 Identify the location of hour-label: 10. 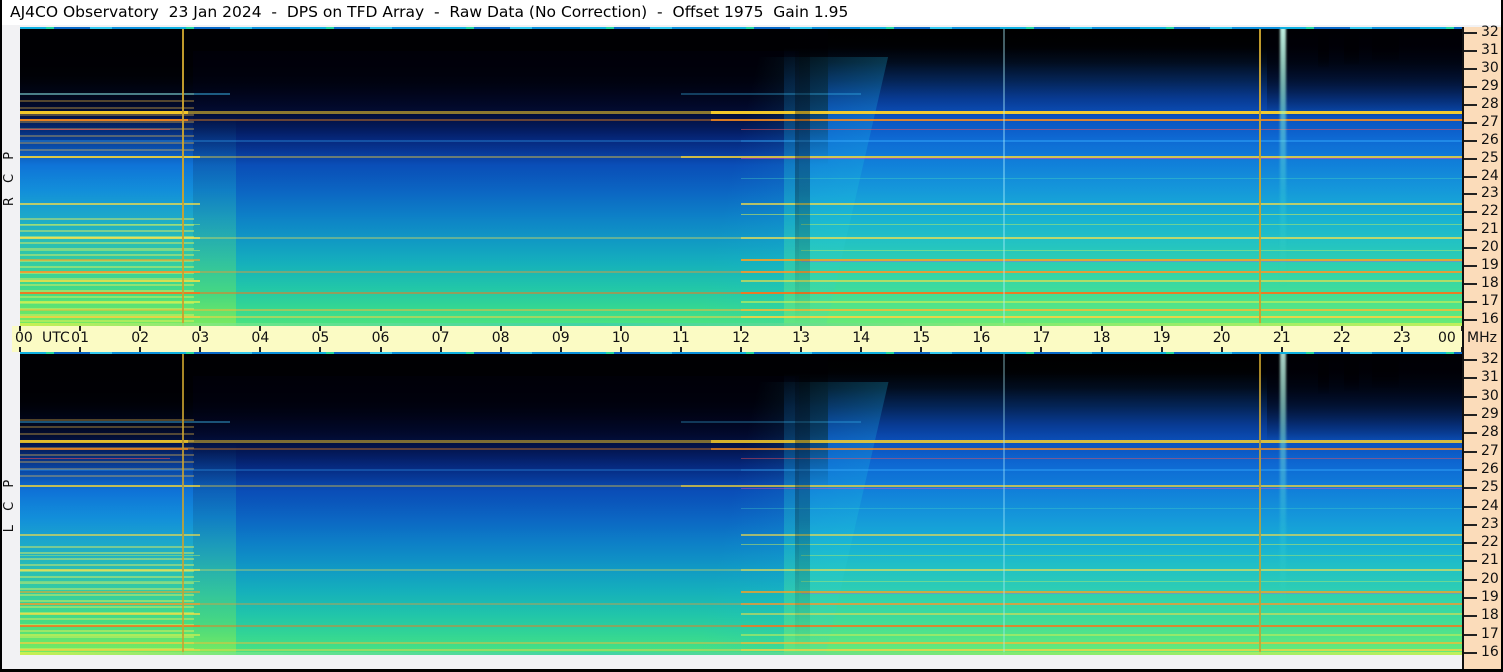
(620, 338).